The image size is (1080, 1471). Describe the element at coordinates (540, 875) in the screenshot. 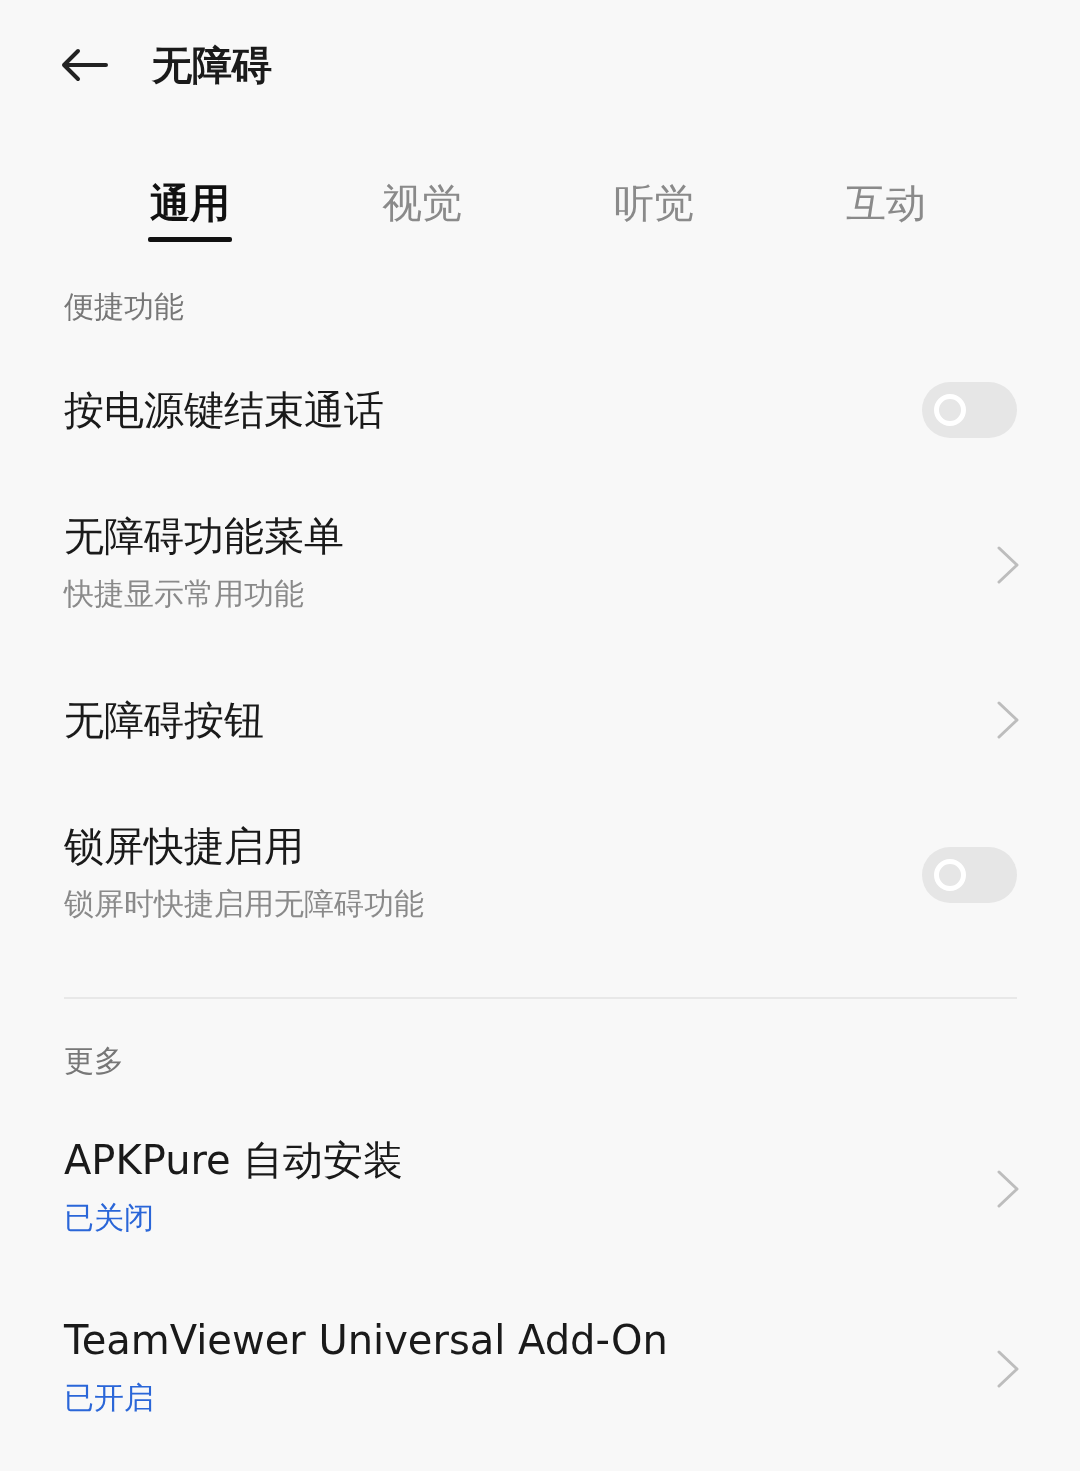

I see `settings-row: 锁屏快捷启用 锁屏时快捷启用无障碍功能` at that location.